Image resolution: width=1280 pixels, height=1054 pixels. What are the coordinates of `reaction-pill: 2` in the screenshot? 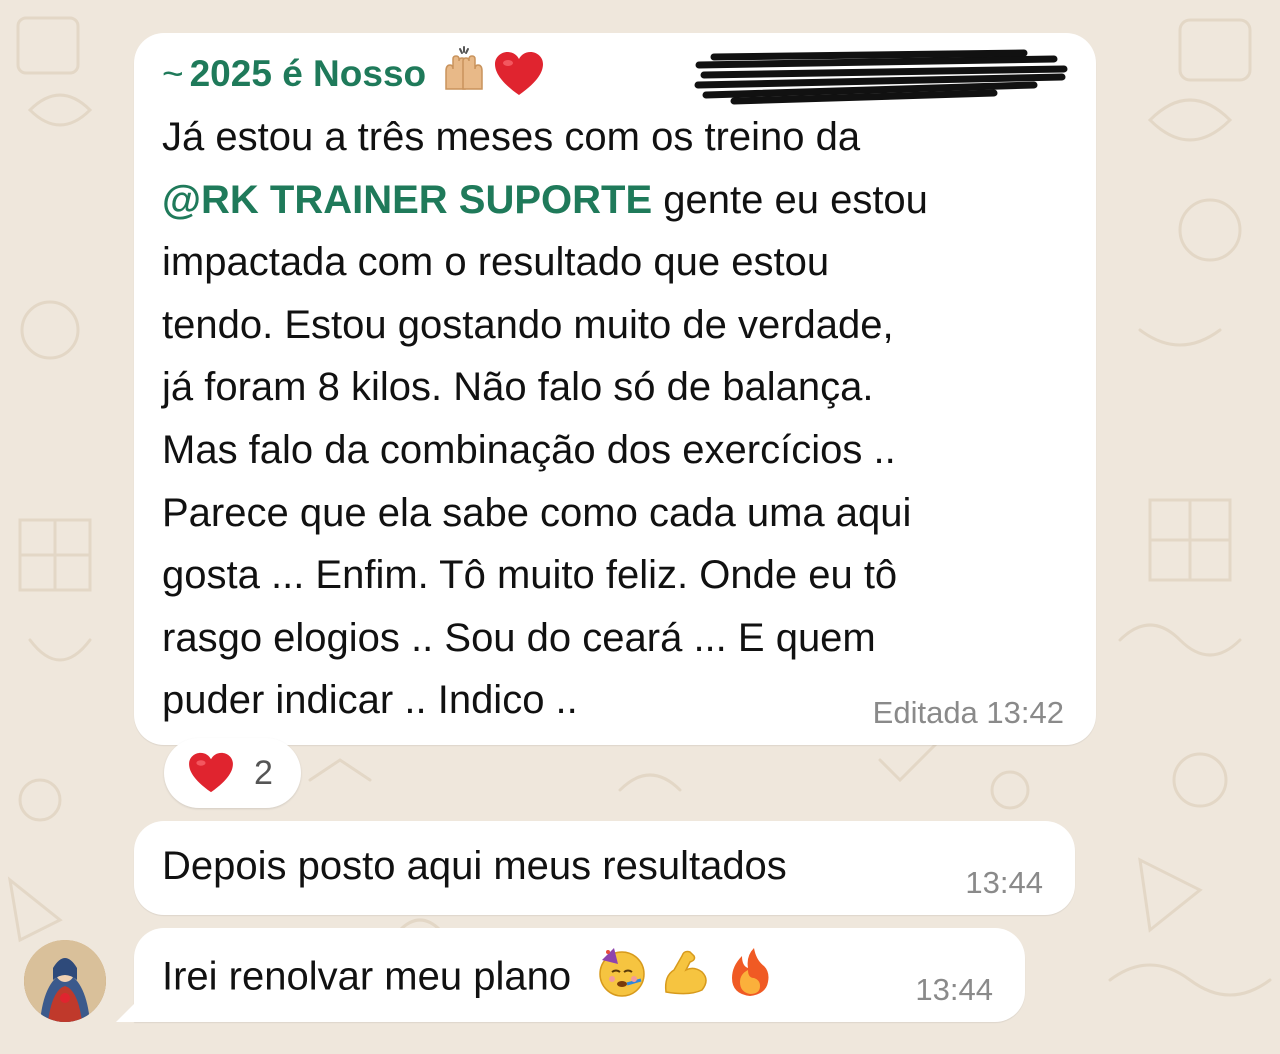 It's located at (232, 773).